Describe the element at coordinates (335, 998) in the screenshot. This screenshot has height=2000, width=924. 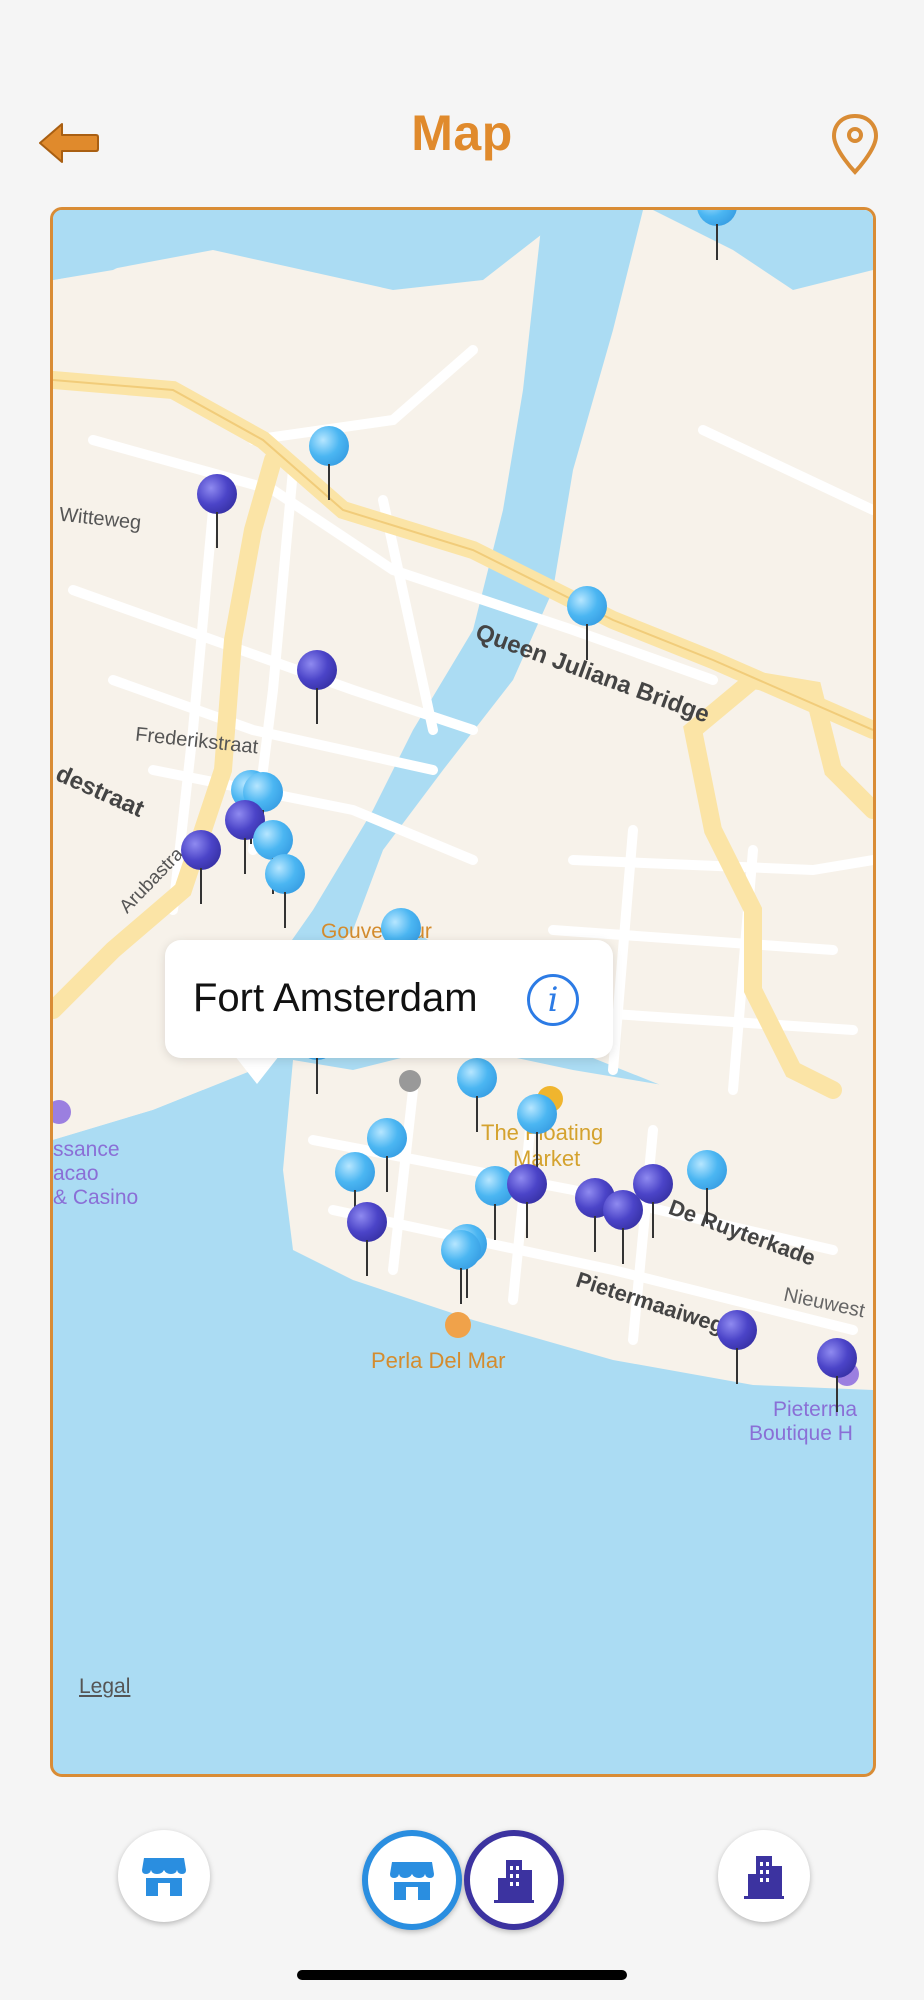
I see `callout-title: Fort Amsterdam` at that location.